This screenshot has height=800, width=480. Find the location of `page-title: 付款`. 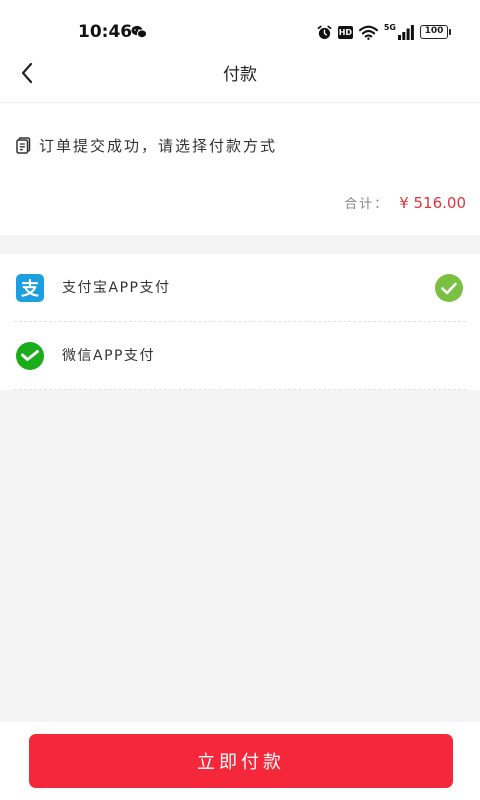

page-title: 付款 is located at coordinates (240, 75).